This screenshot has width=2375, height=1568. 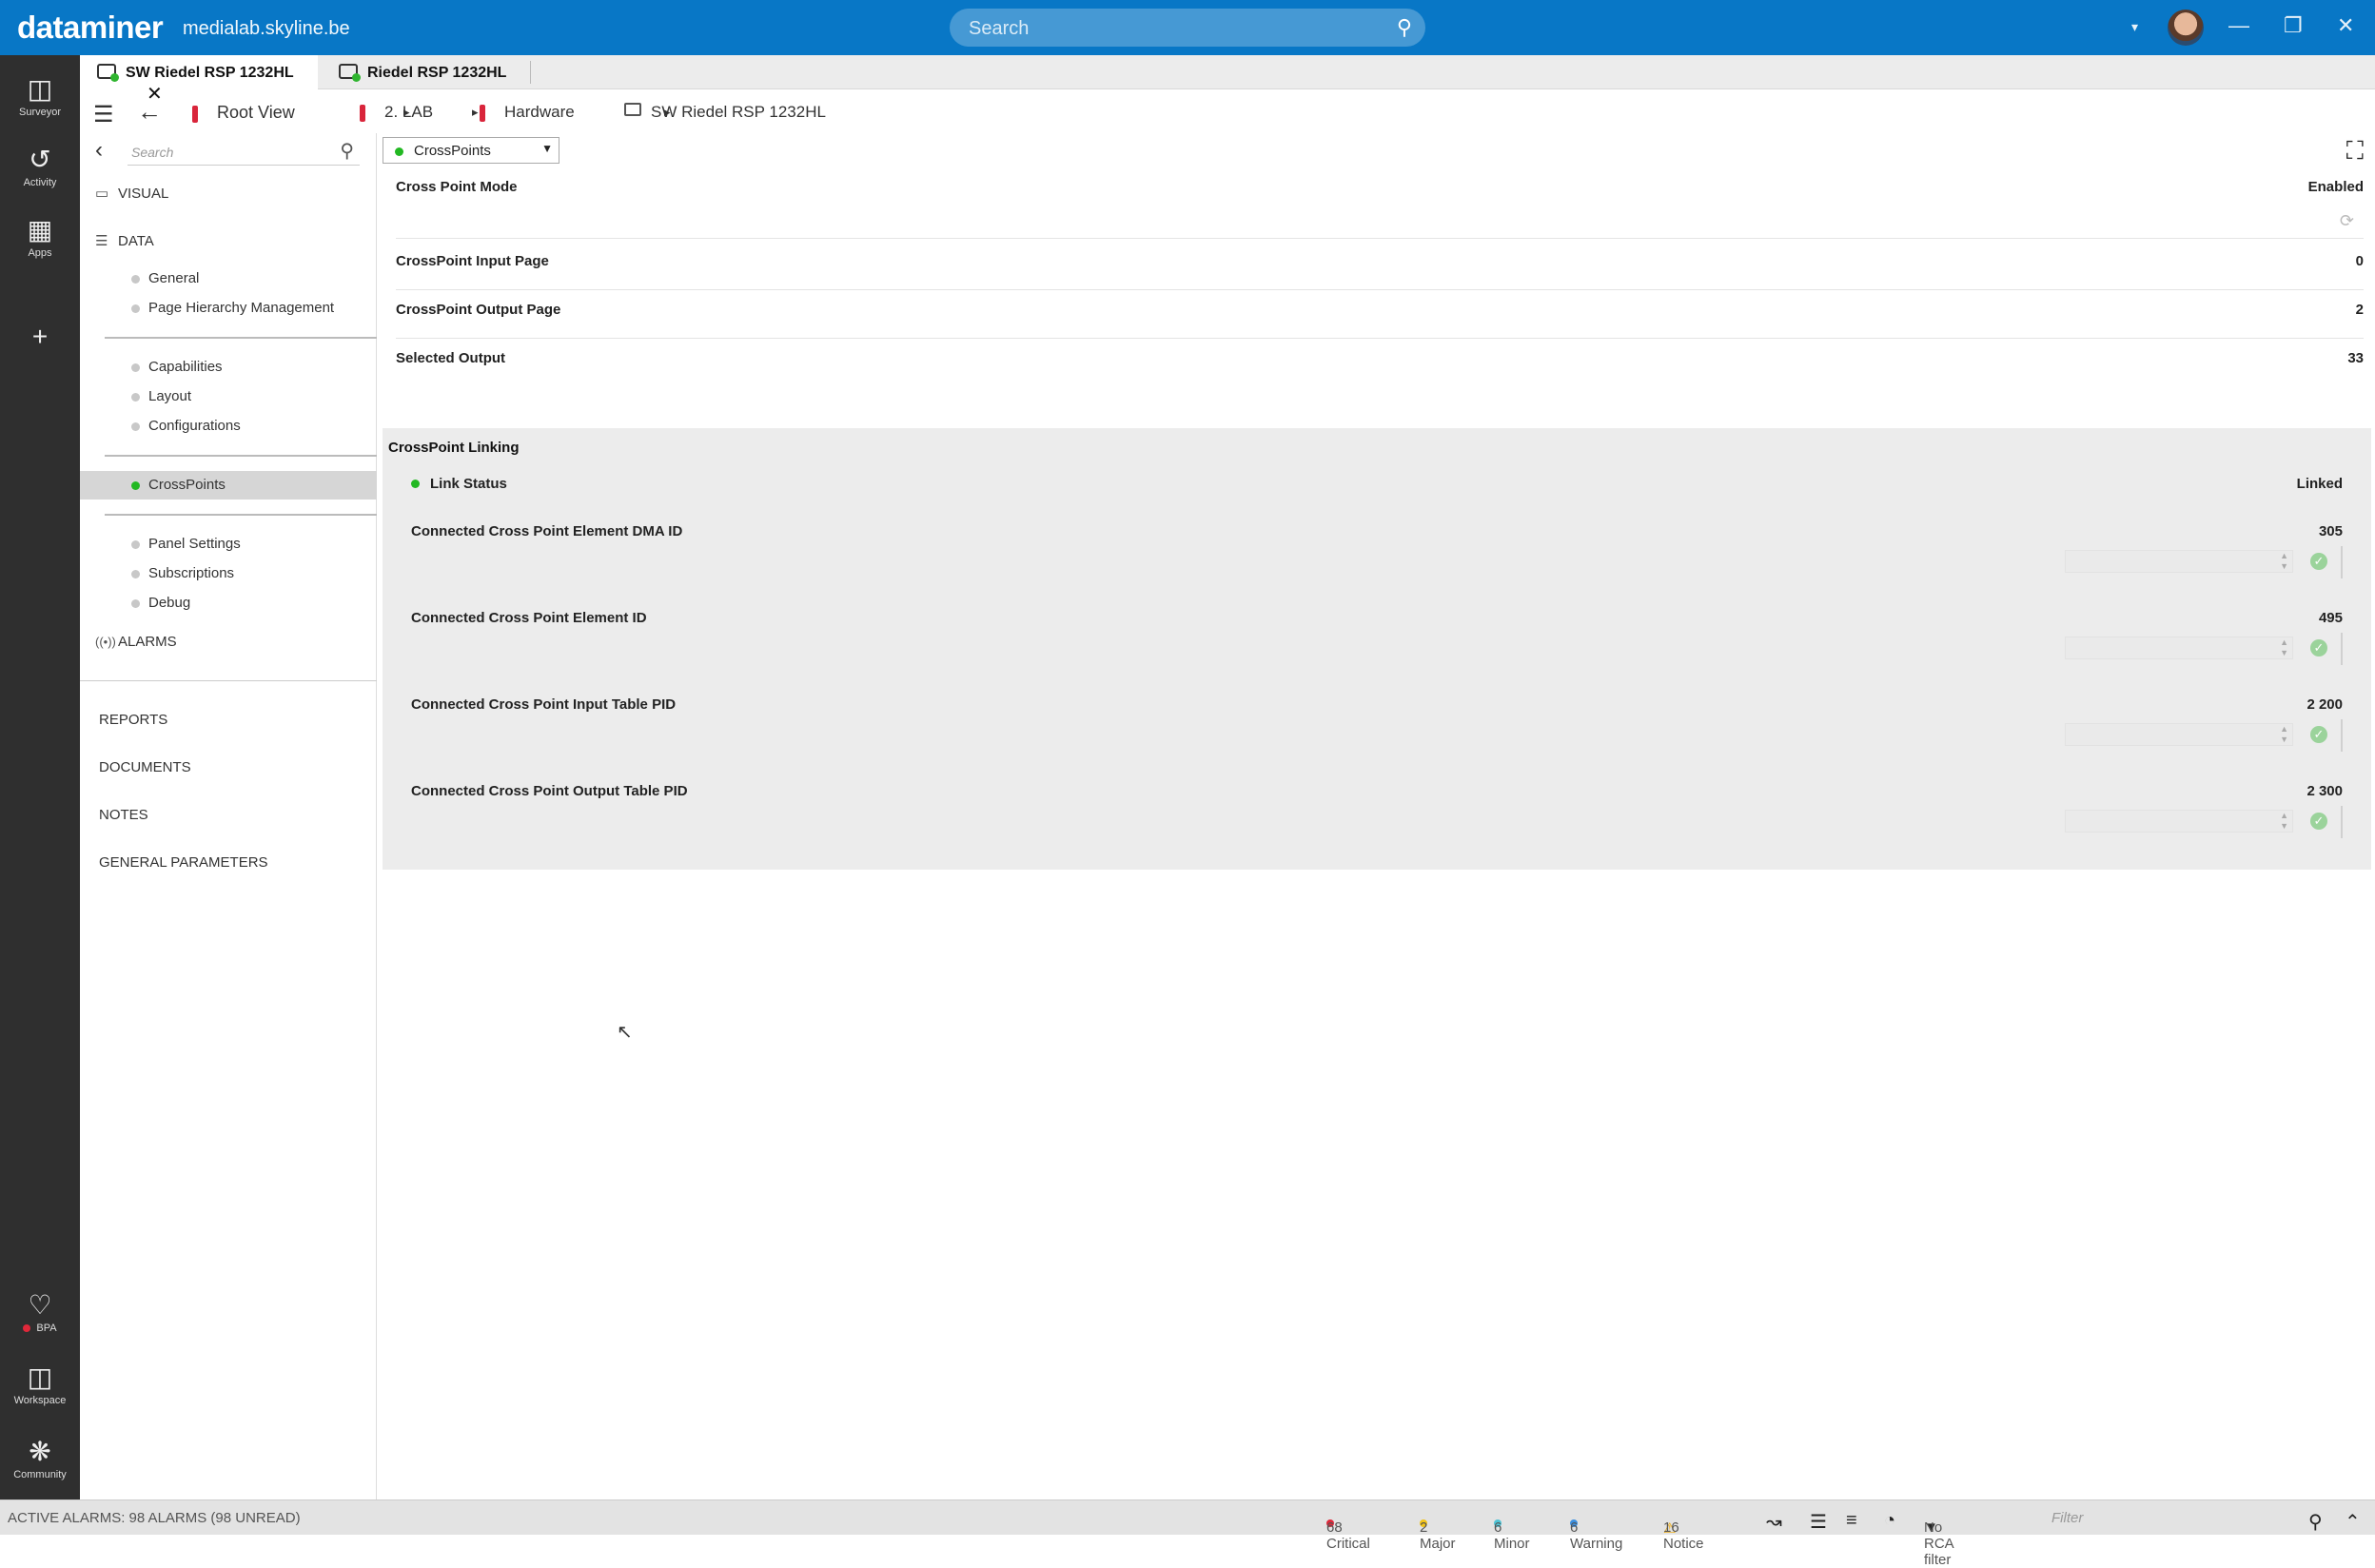 What do you see at coordinates (2347, 221) in the screenshot?
I see `refresh-icon: ⟳` at bounding box center [2347, 221].